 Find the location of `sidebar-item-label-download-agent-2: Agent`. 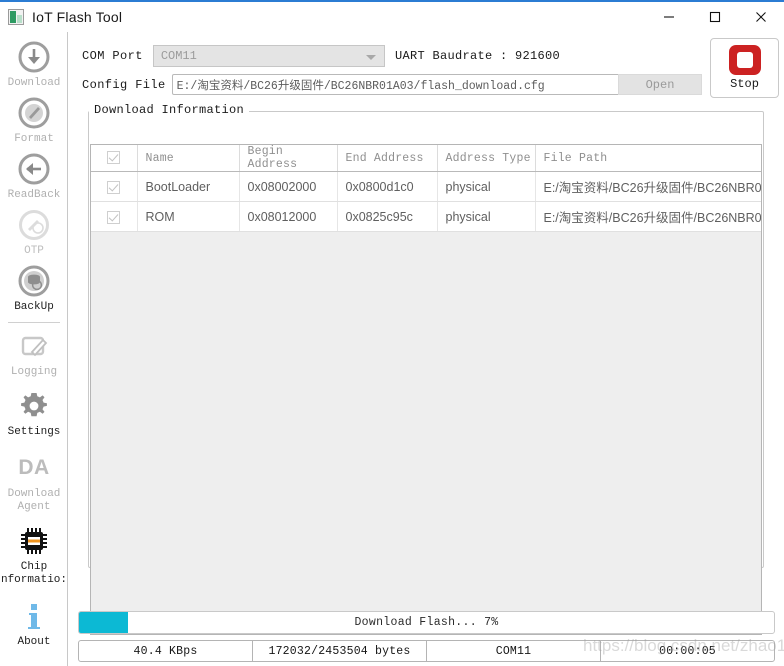

sidebar-item-label-download-agent-2: Agent is located at coordinates (34, 507).